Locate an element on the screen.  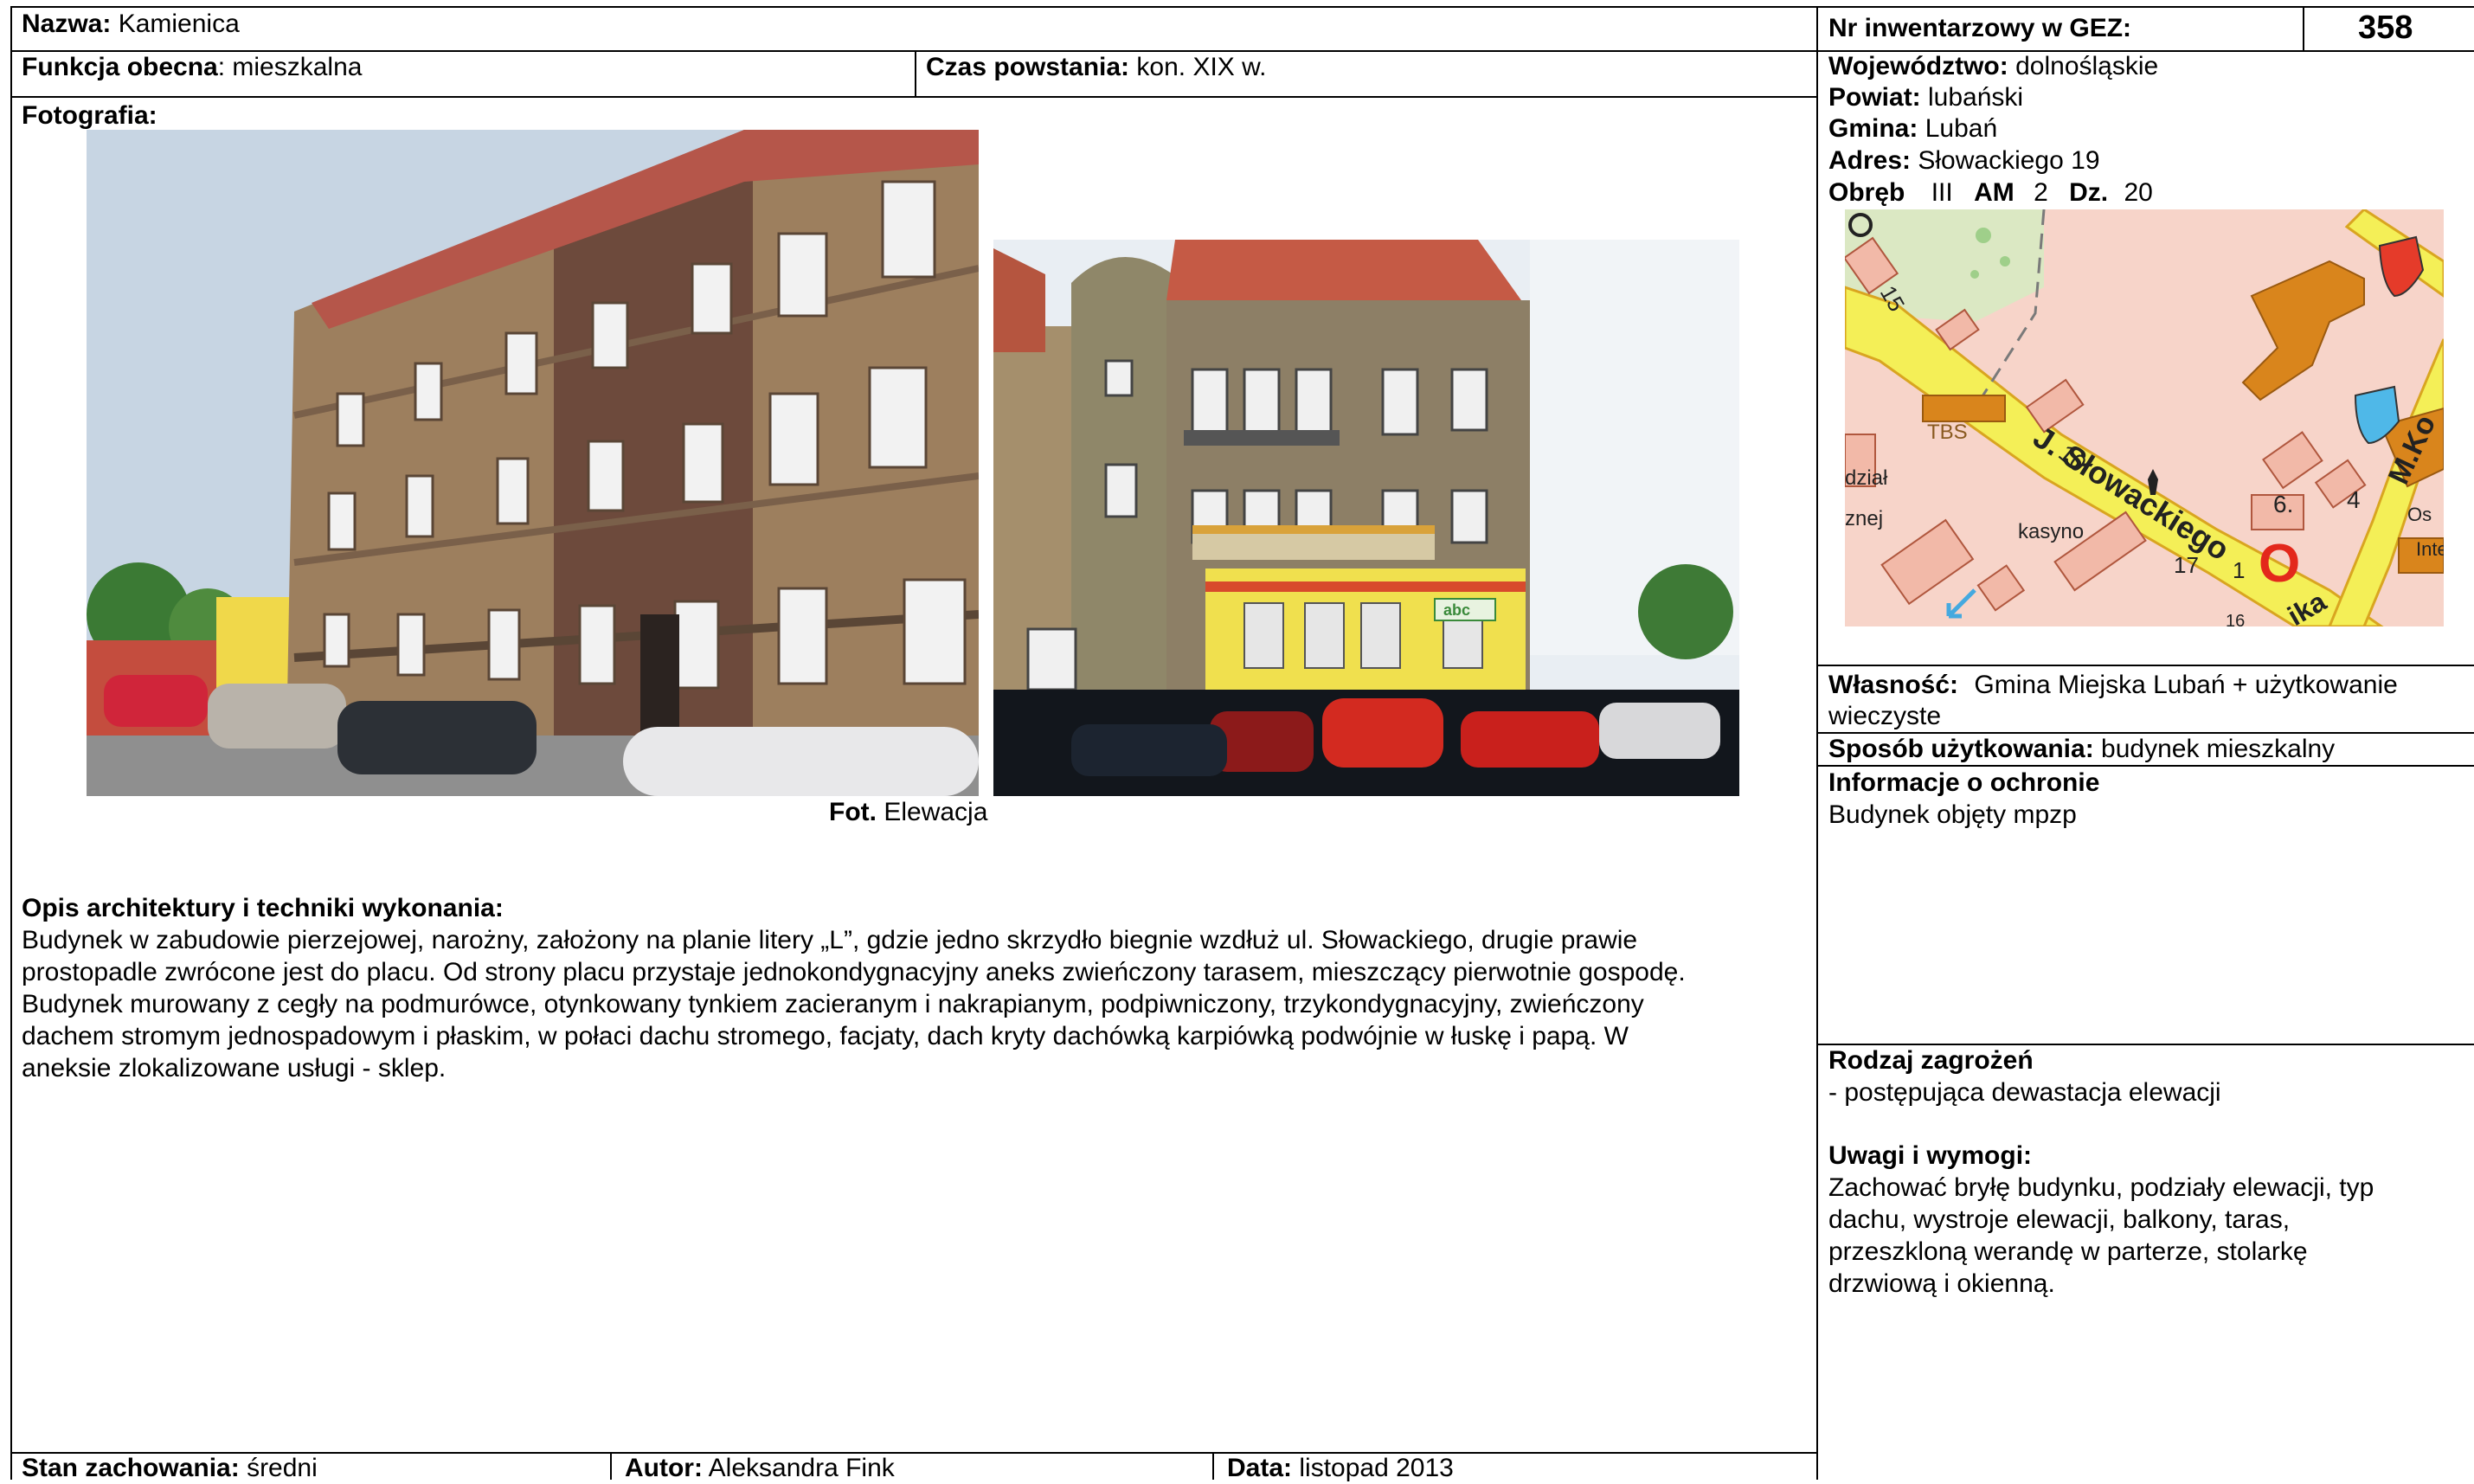
photo-label: Fotografia: is located at coordinates (89, 116).